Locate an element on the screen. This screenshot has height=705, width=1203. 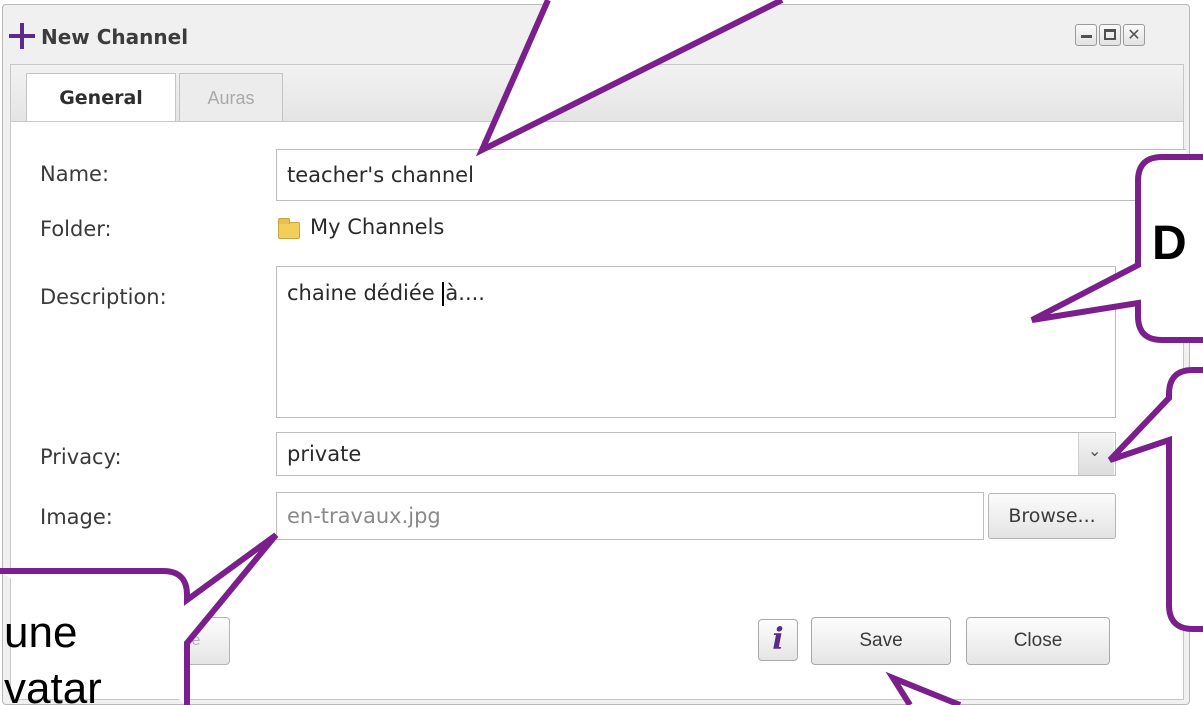
callout-privacy-bubble is located at coordinates (1155, 499).